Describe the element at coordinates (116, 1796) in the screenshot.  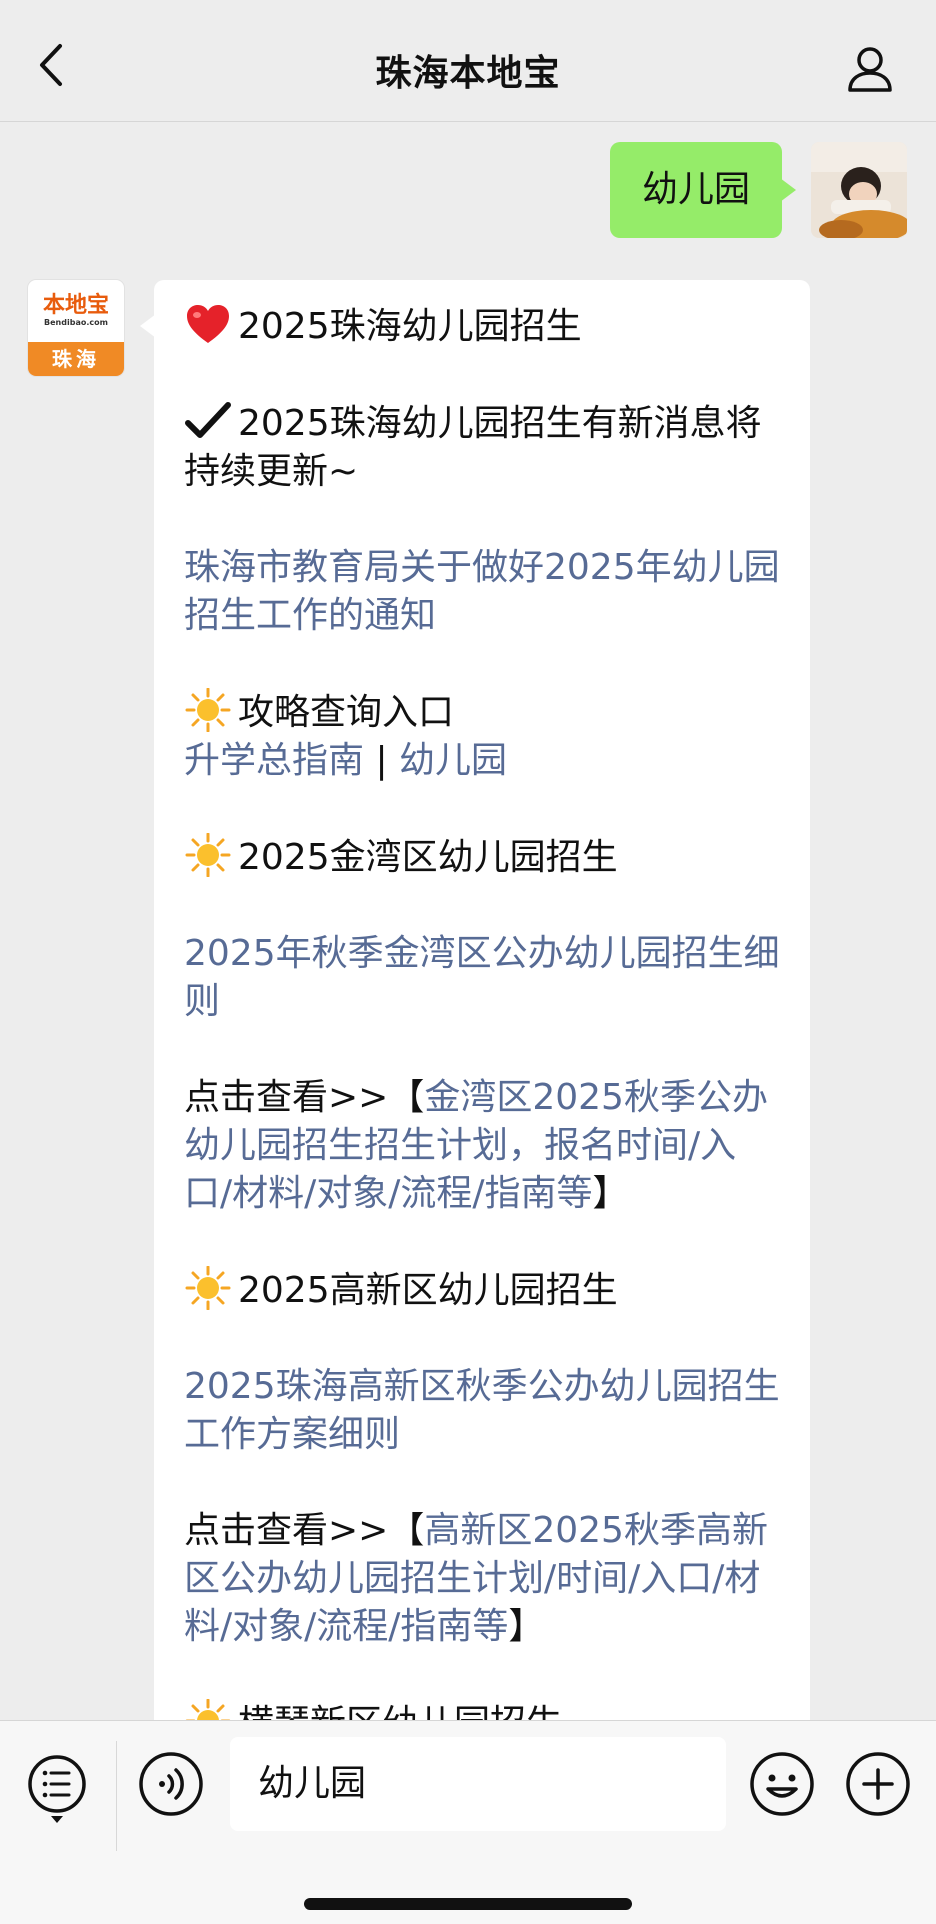
I see `divider` at that location.